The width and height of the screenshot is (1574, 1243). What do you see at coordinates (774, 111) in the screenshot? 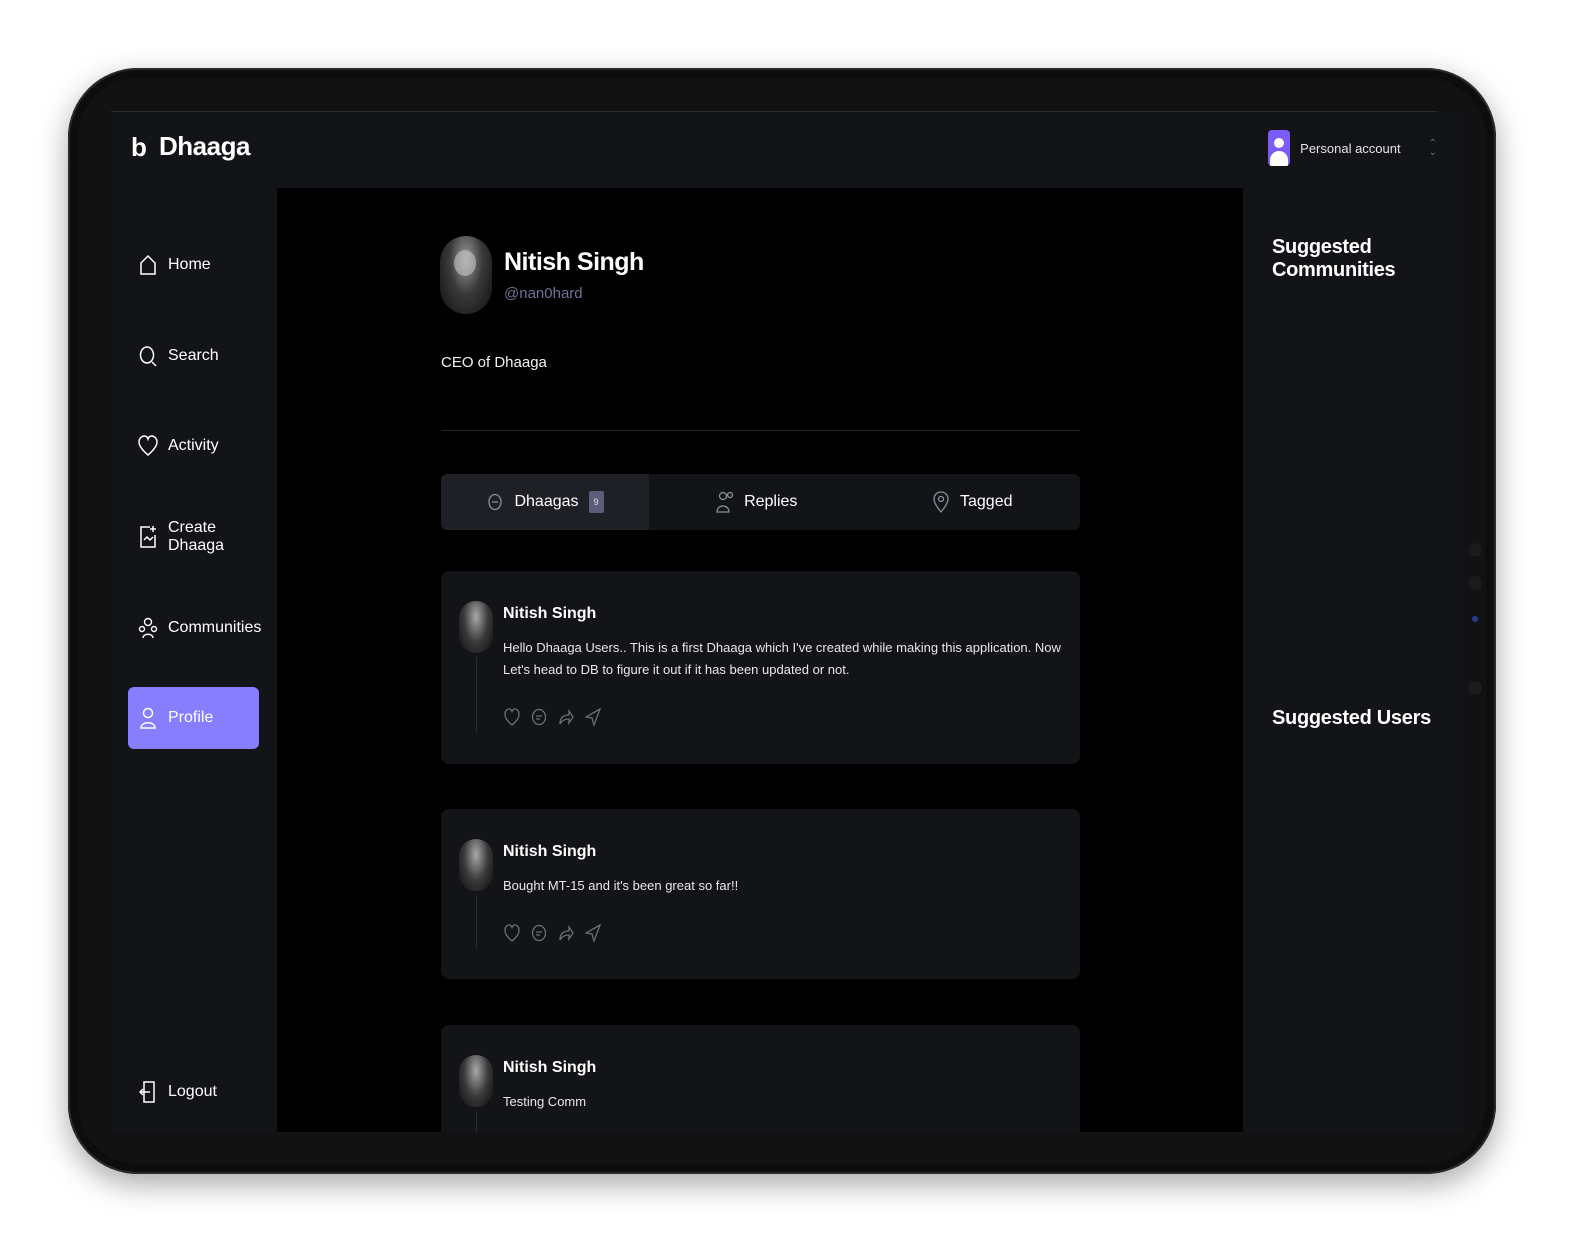
I see `top-divider` at bounding box center [774, 111].